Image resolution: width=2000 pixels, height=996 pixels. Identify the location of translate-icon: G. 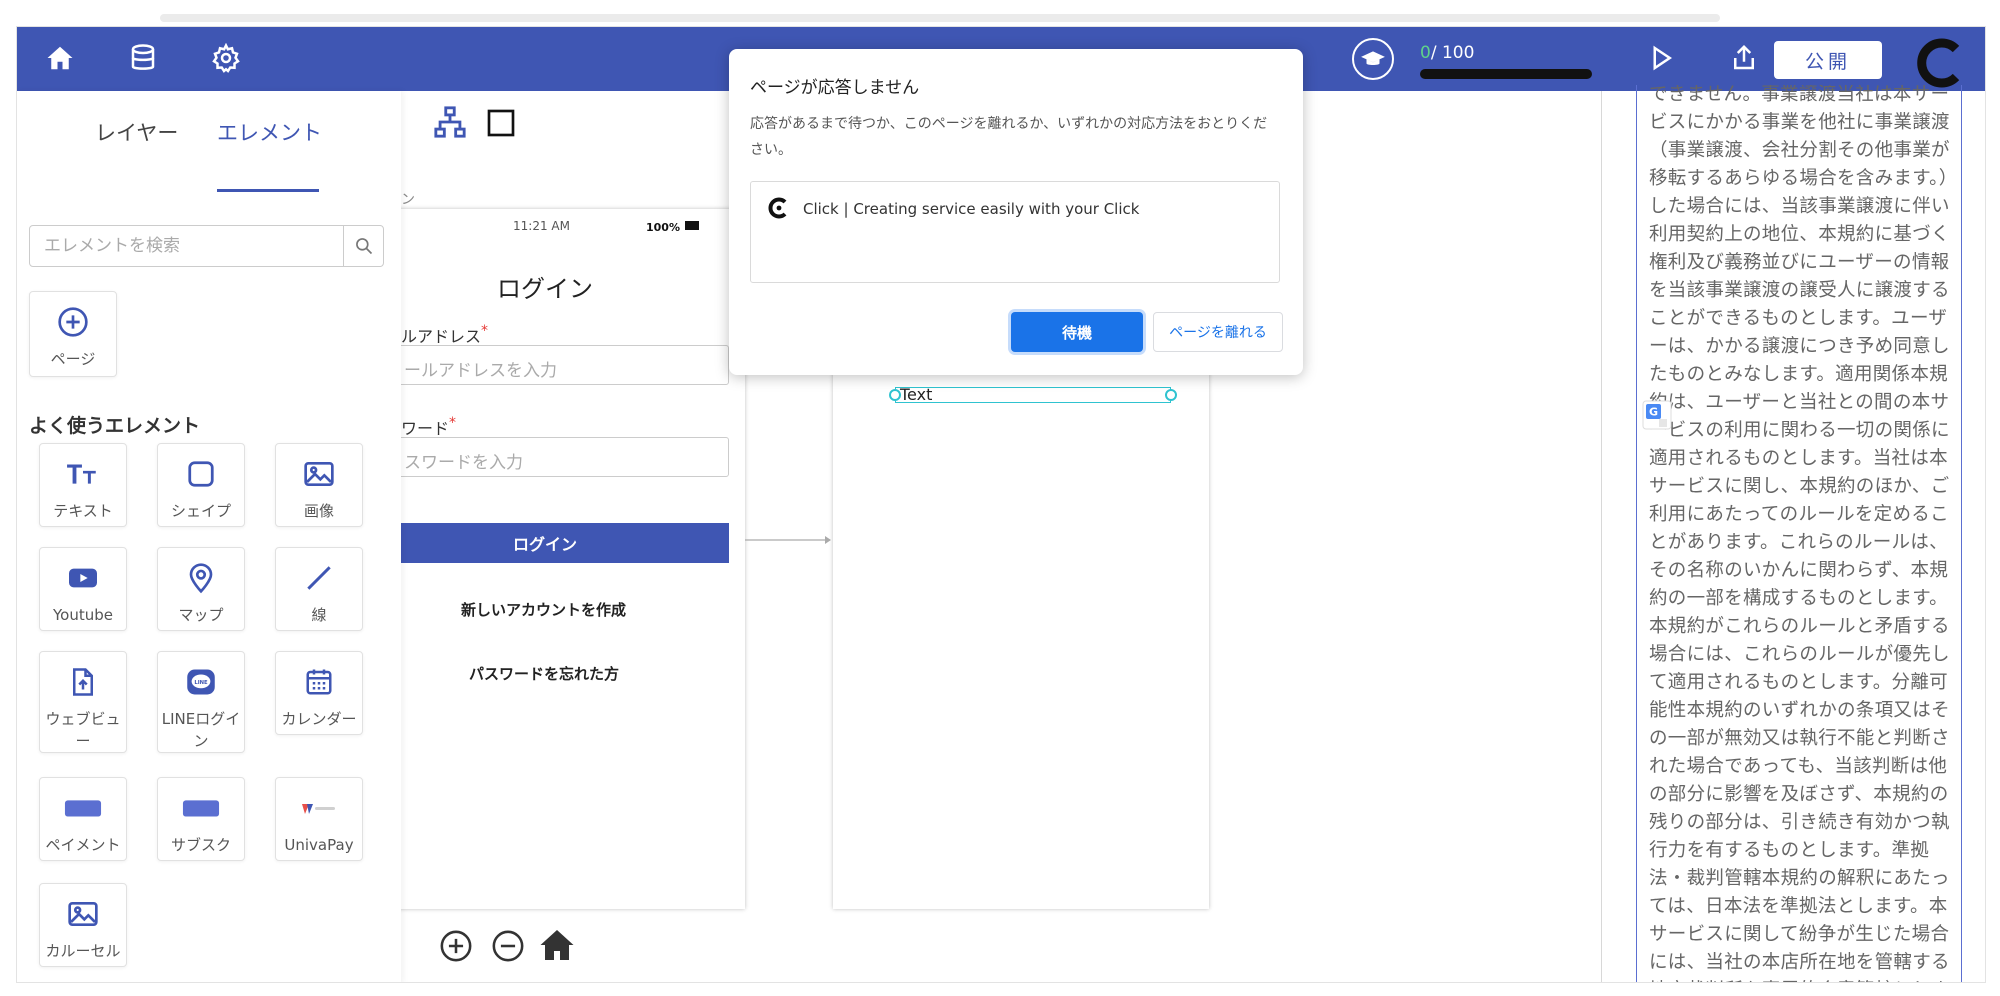
(1657, 415).